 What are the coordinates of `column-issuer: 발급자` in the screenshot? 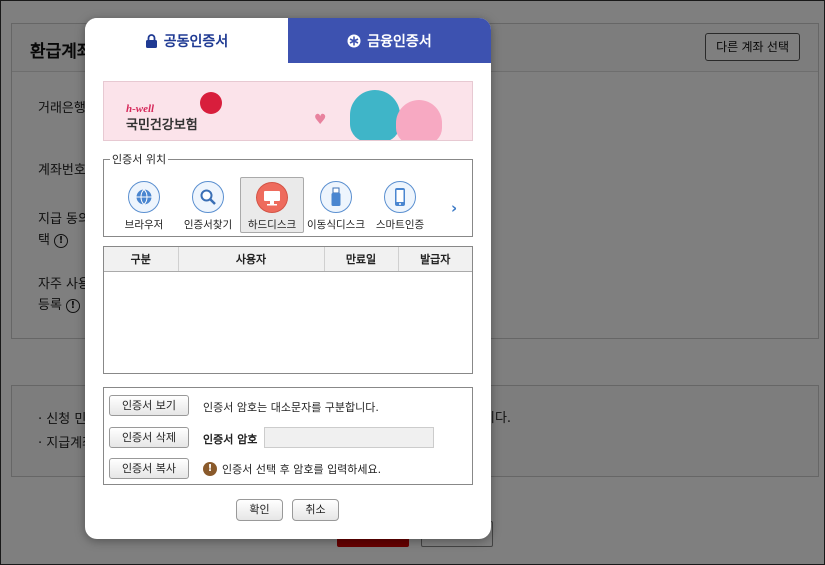 It's located at (435, 259).